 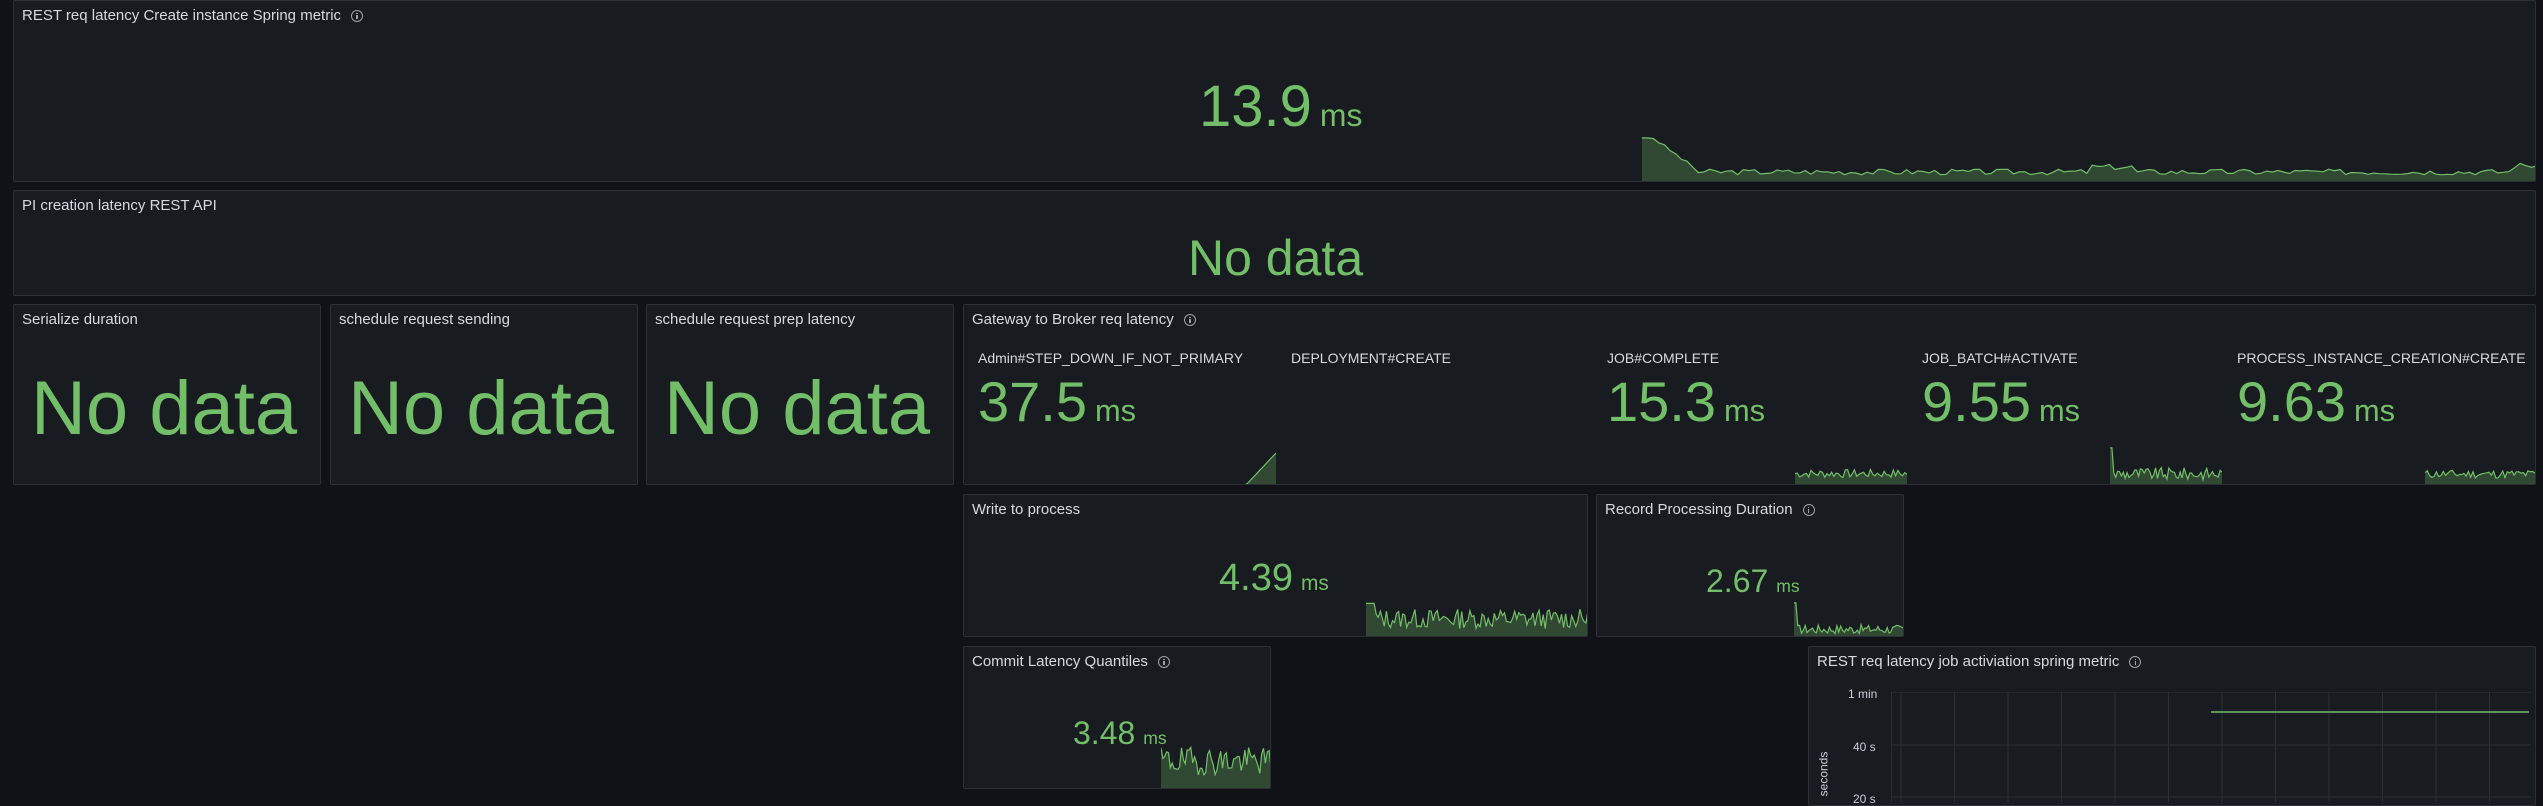 I want to click on panel-schedule-request-prep-latency: schedule request prep latency No data, so click(x=800, y=394).